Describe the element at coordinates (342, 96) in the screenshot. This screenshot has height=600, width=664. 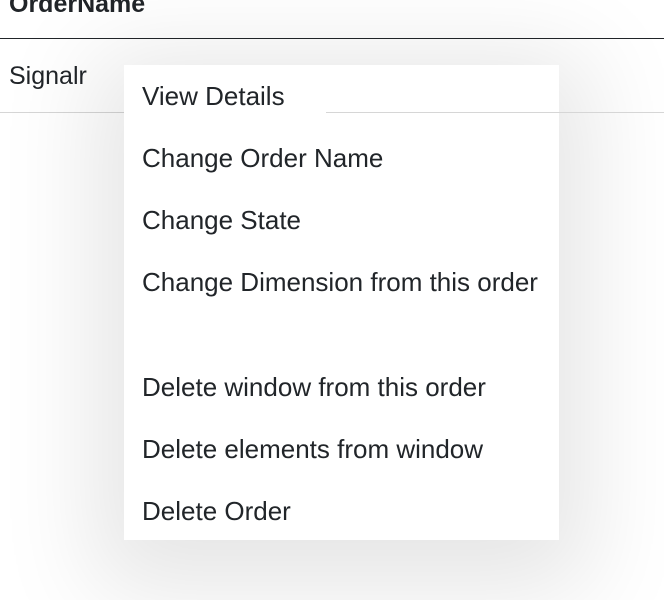
I see `menu-item-view-details: View Details` at that location.